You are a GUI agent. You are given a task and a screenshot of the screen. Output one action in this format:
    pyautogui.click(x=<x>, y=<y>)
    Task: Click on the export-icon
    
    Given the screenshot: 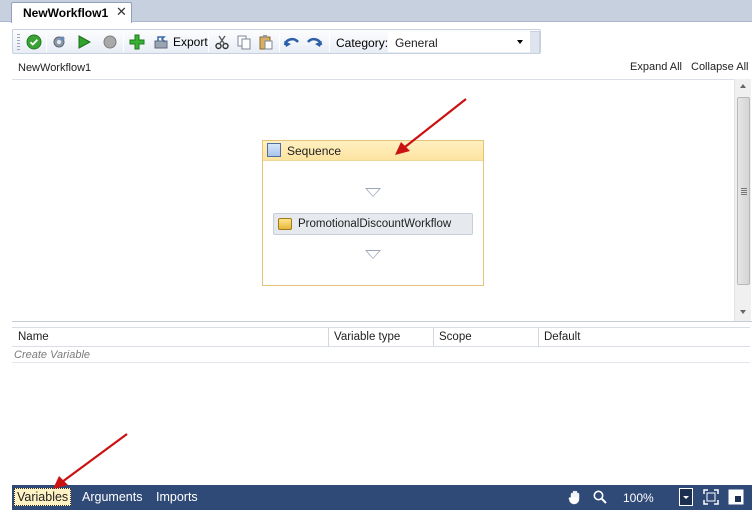 What is the action you would take?
    pyautogui.click(x=161, y=42)
    